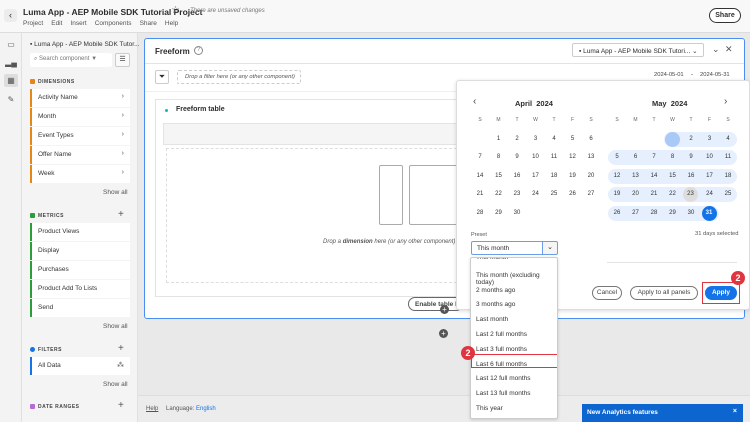  What do you see at coordinates (11, 44) in the screenshot?
I see `panels-icon: ▭` at bounding box center [11, 44].